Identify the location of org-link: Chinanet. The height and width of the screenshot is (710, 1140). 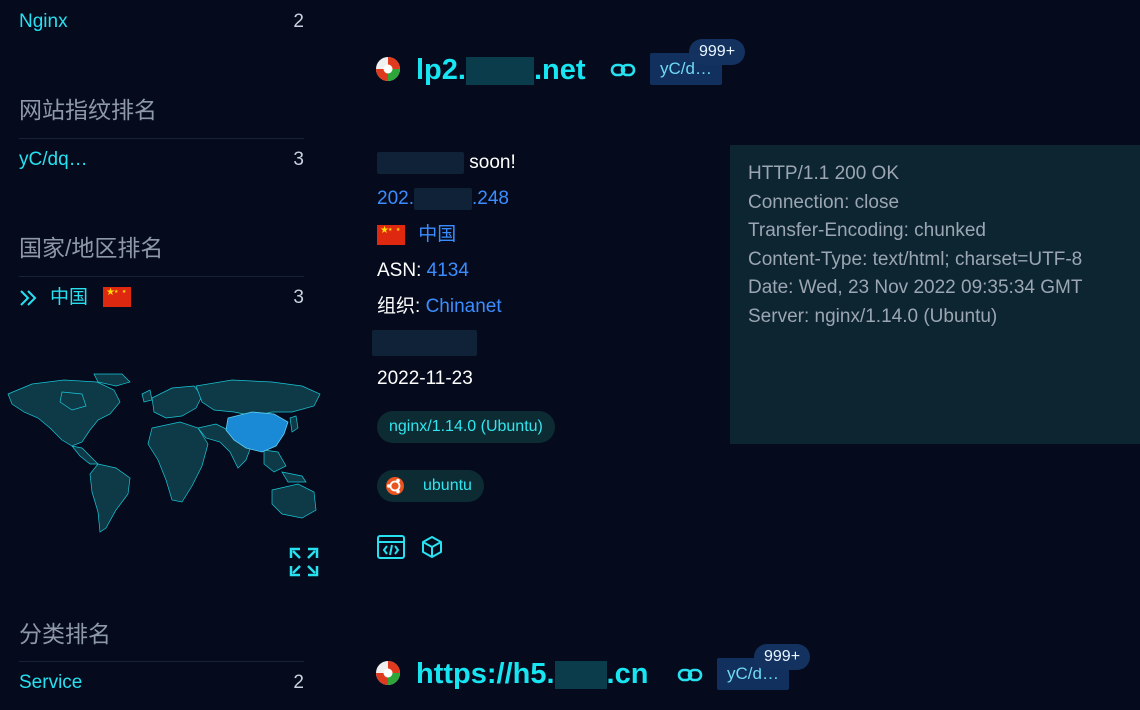
(464, 306).